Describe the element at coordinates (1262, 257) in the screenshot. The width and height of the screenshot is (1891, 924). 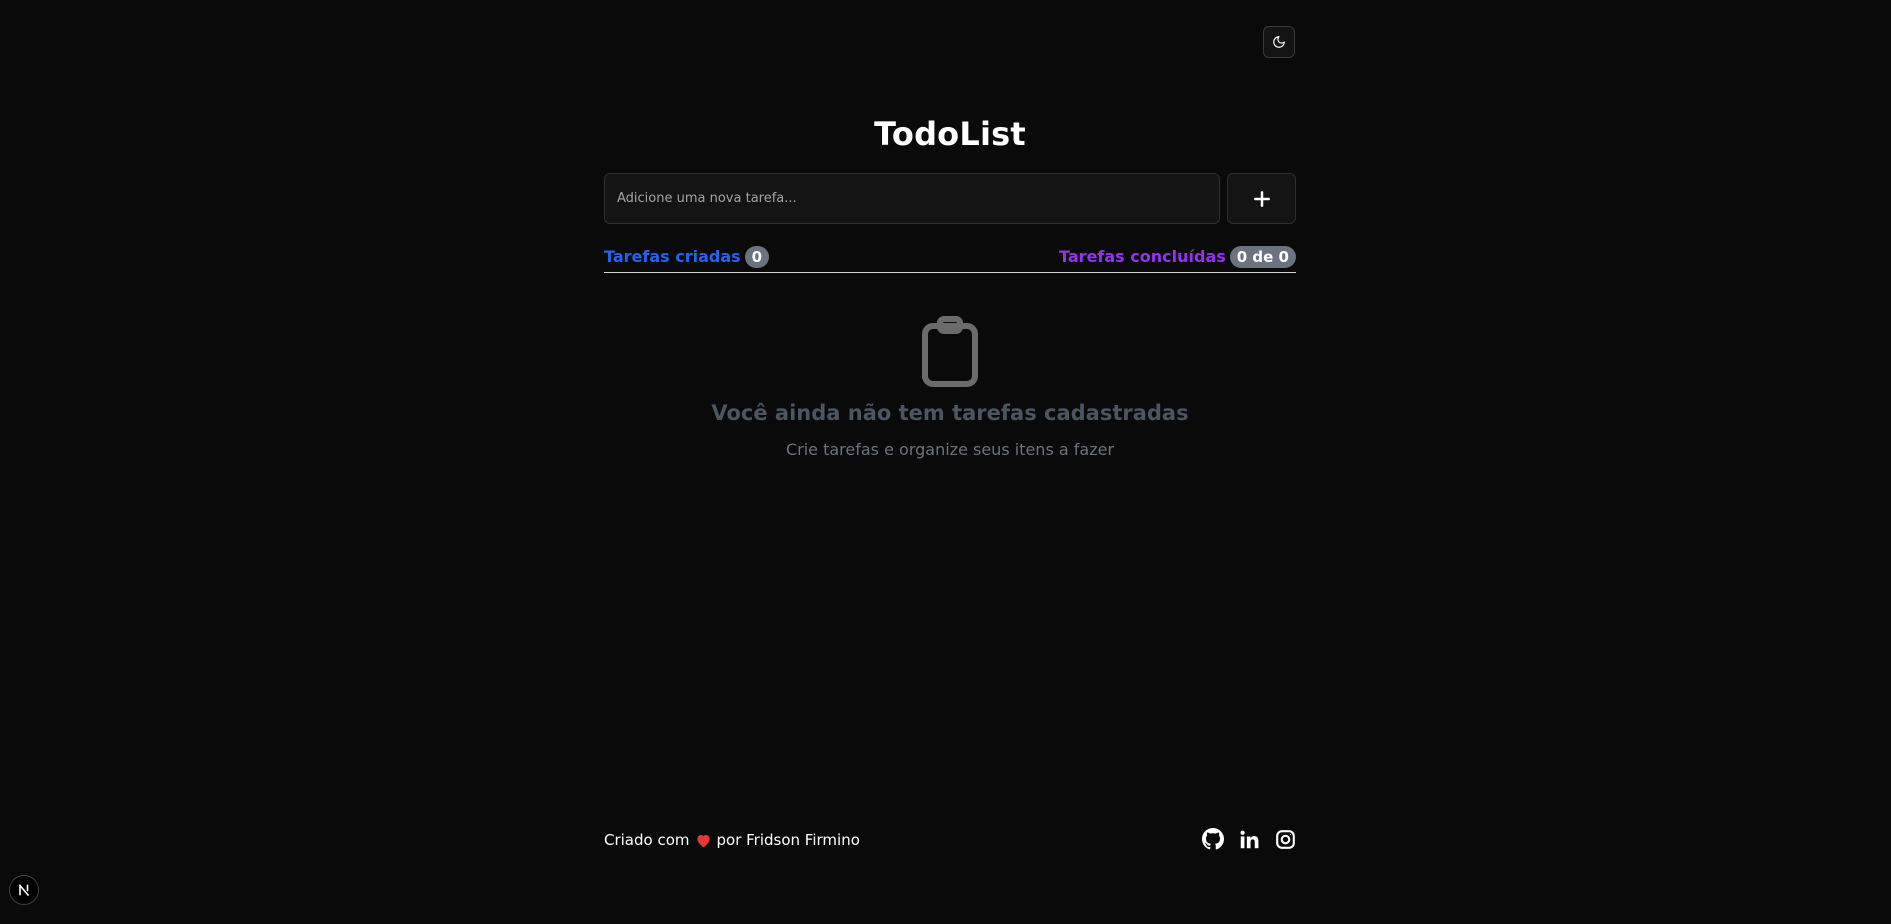
I see `completed-tasks-count-badge: 0 de 0` at that location.